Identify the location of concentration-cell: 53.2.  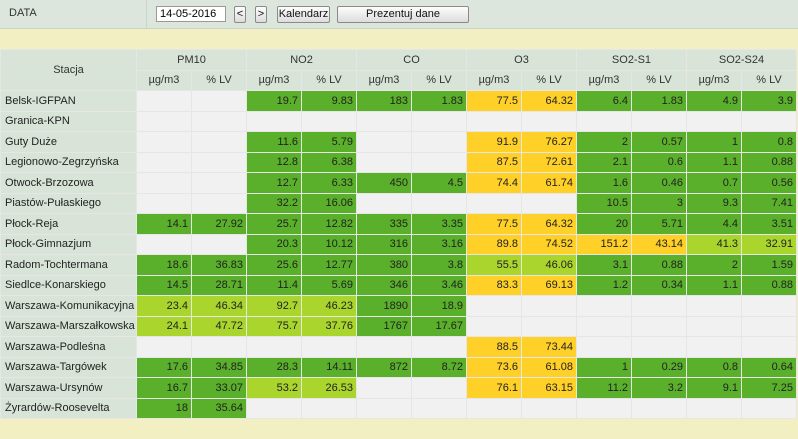
(274, 388).